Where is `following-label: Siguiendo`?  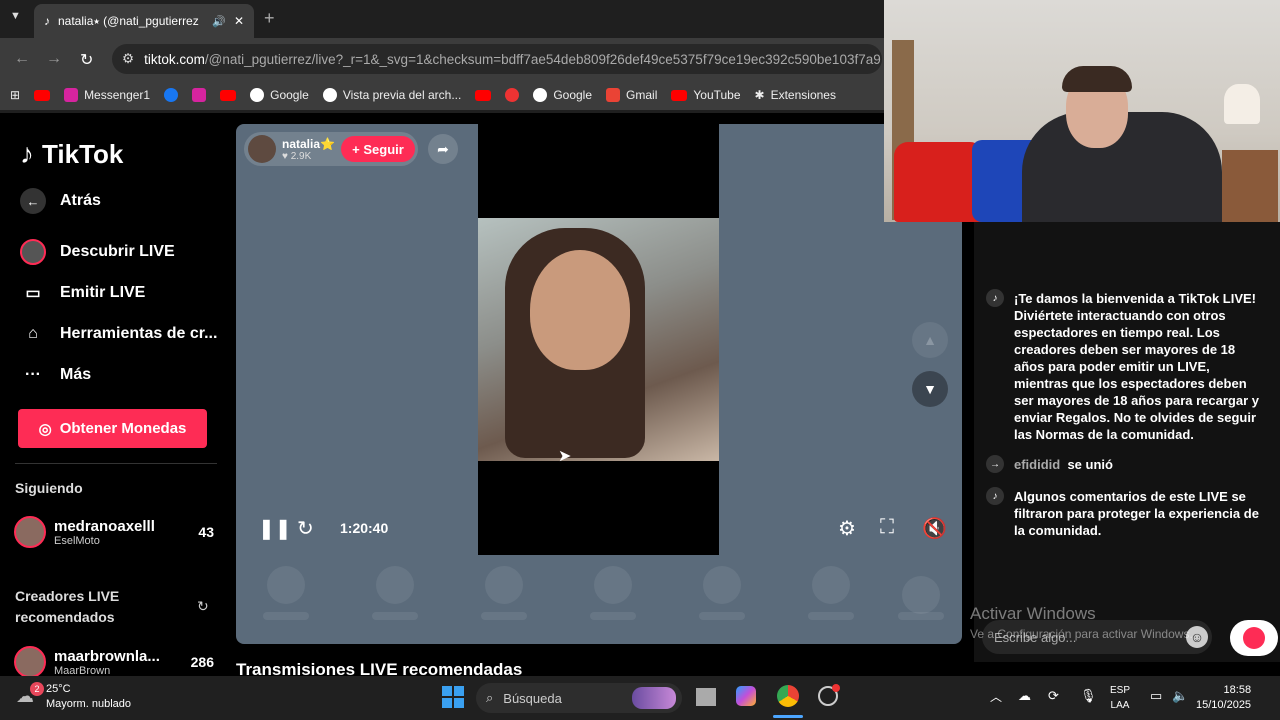
following-label: Siguiendo is located at coordinates (49, 488).